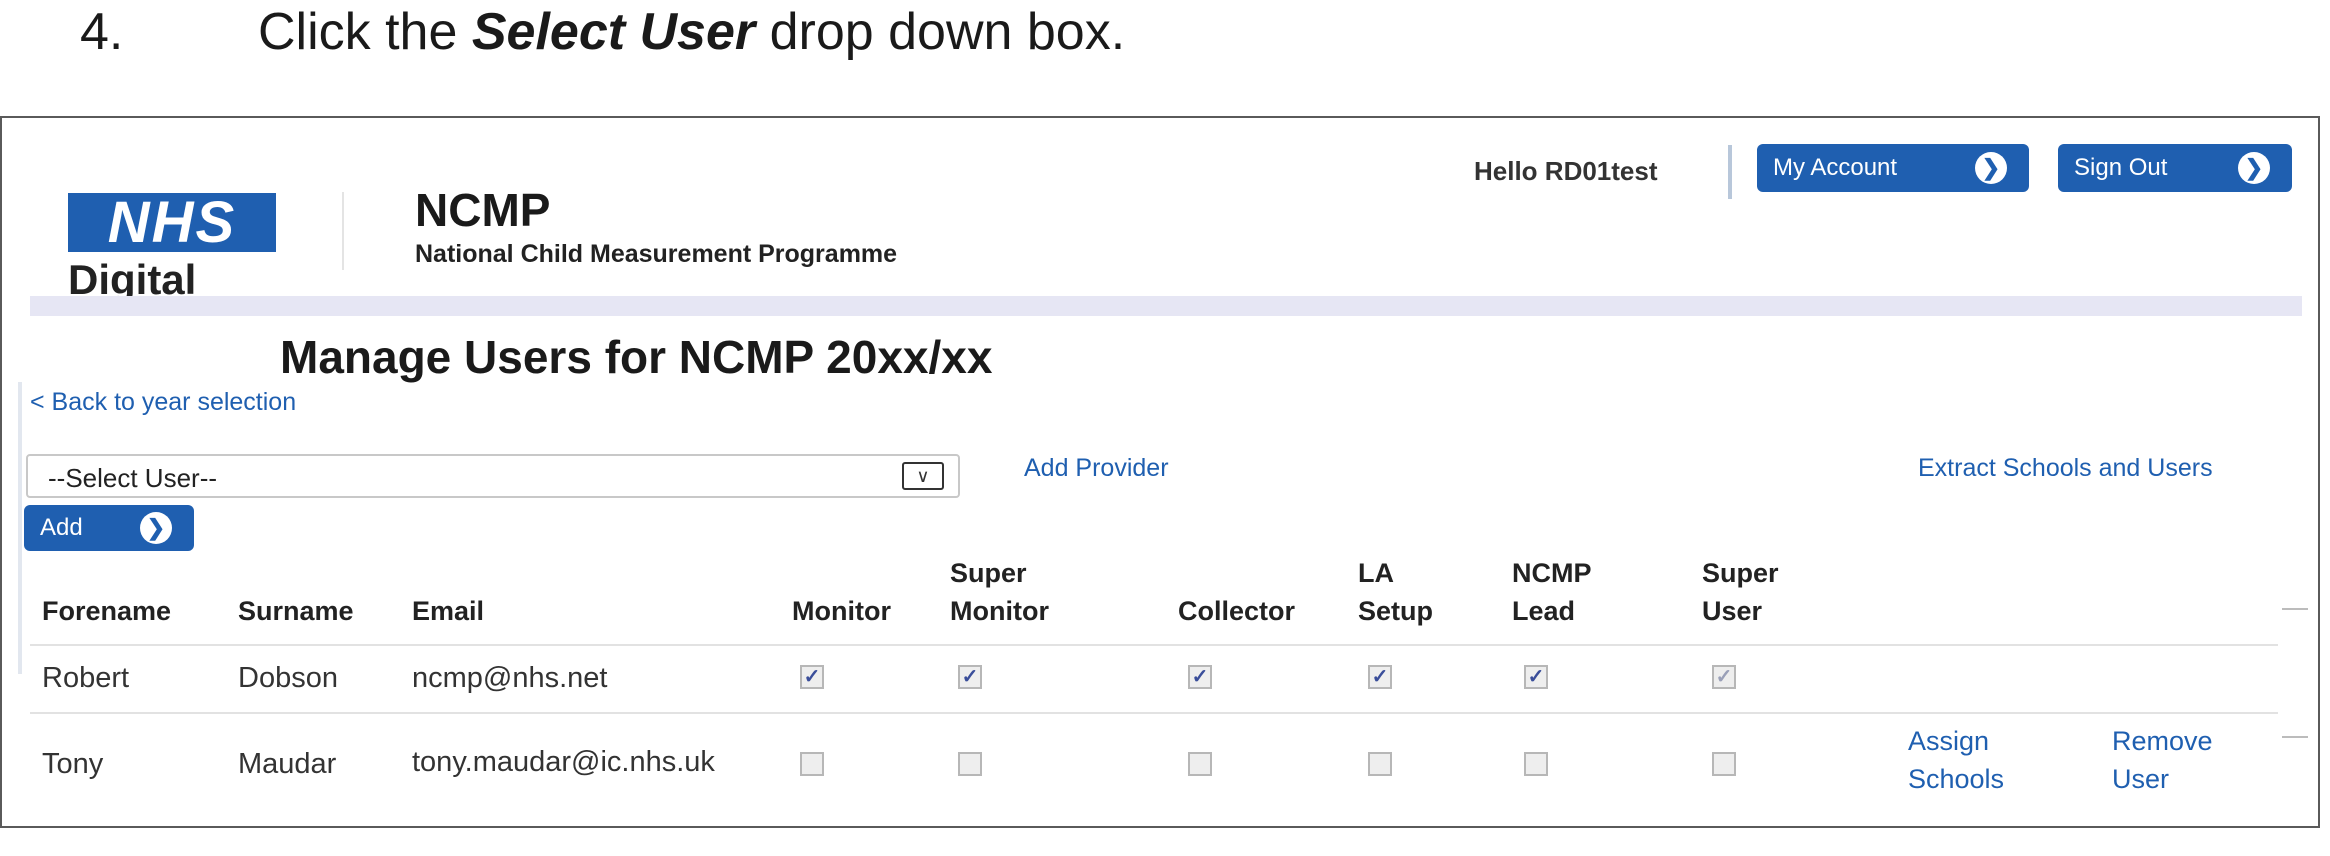  What do you see at coordinates (493, 476) in the screenshot?
I see `select-user-dropdown: --Select User-- ∨` at bounding box center [493, 476].